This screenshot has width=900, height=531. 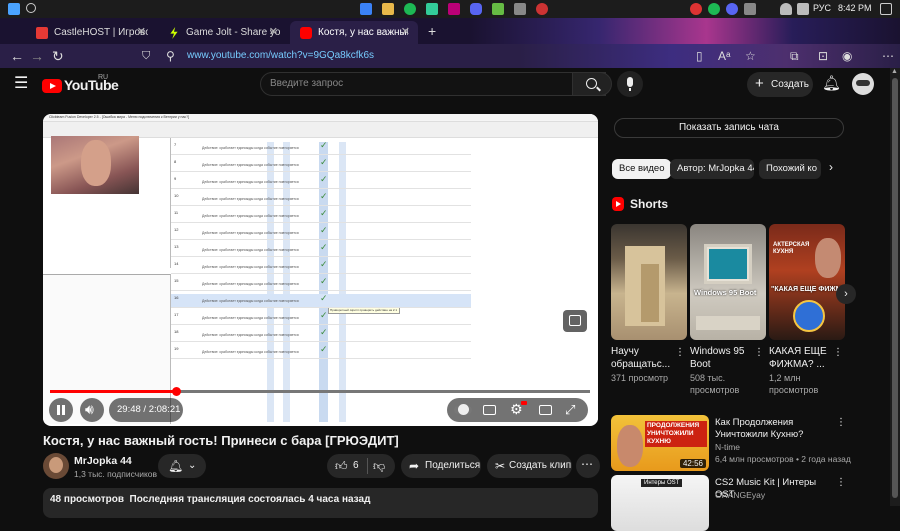 I want to click on windows-start-icon, so click(x=14, y=9).